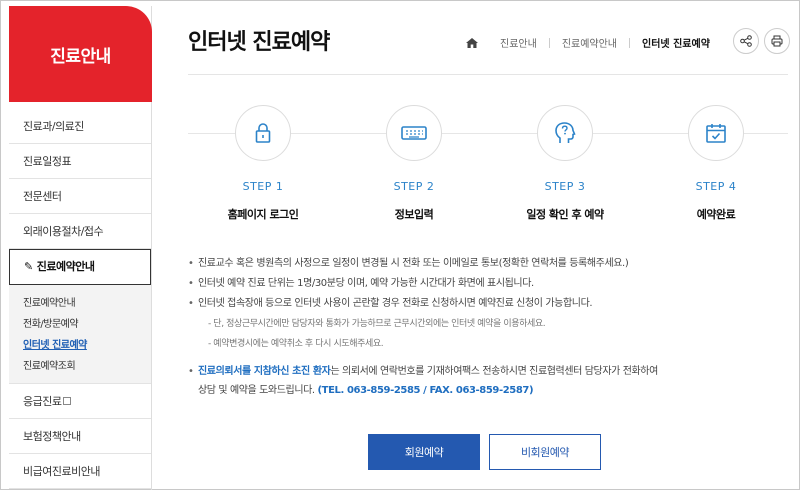  I want to click on submenu-item-reservation-guide: 진료예약안내, so click(87, 303).